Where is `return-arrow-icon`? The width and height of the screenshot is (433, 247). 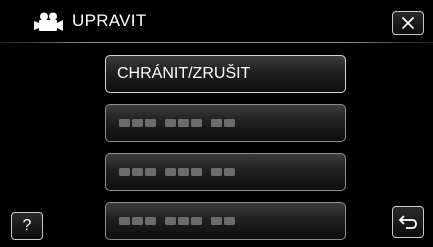
return-arrow-icon is located at coordinates (407, 222).